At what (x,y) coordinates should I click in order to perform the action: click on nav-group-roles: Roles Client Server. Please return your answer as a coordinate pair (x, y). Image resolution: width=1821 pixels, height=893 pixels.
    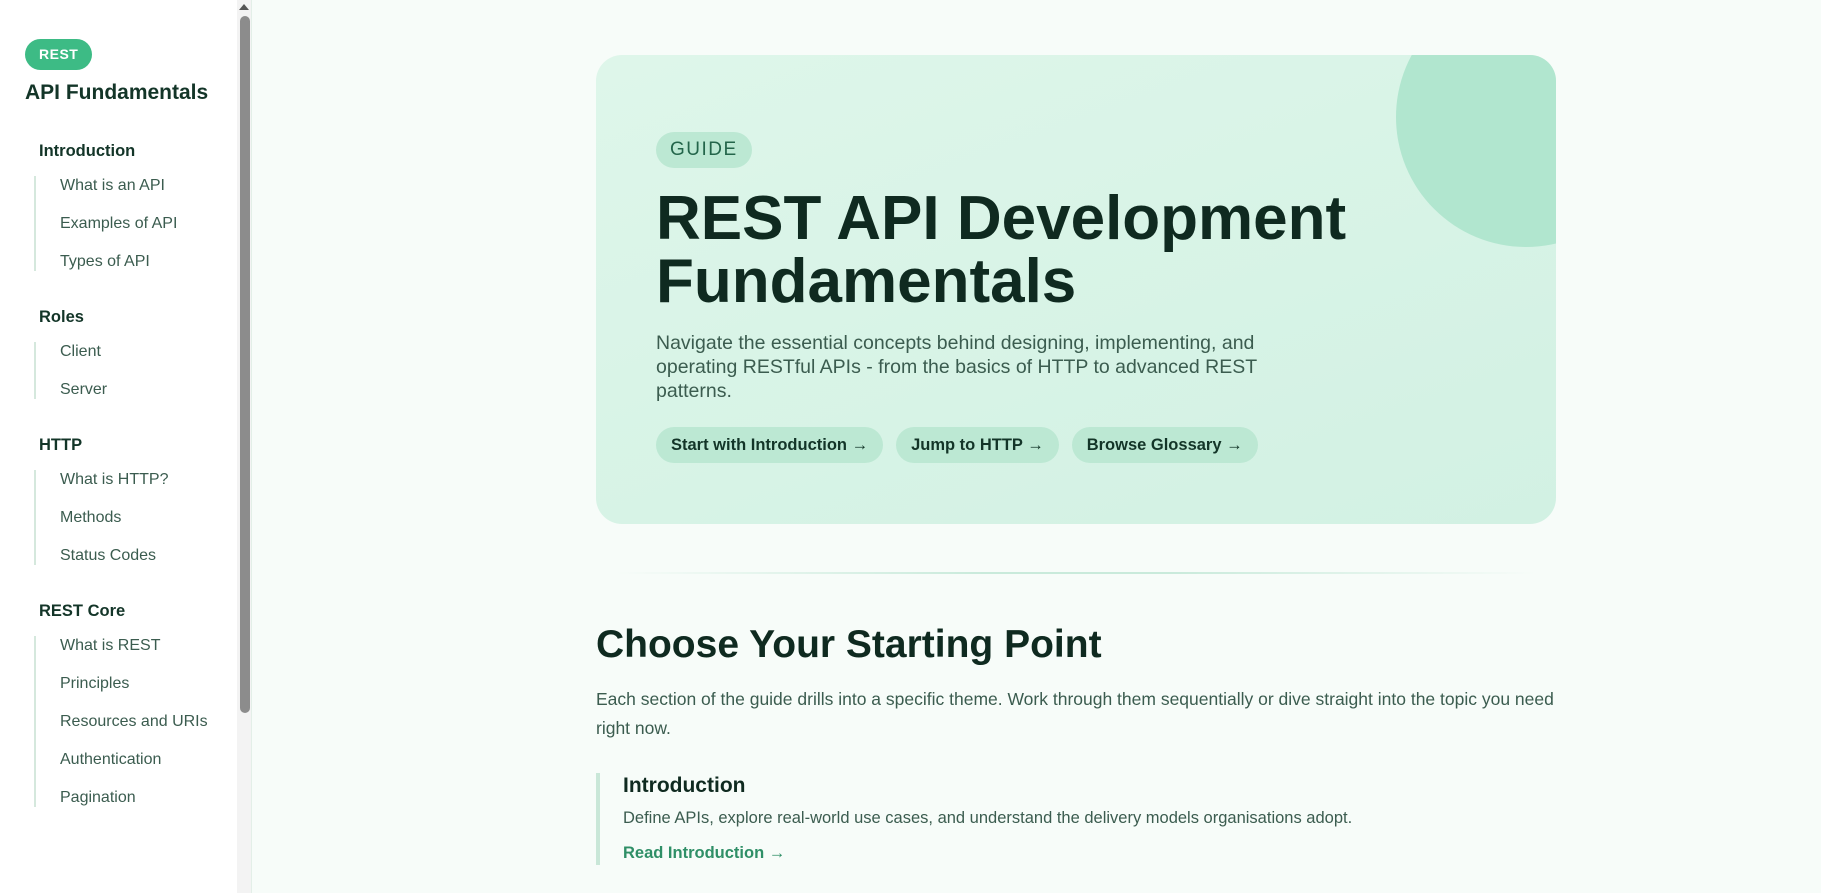
    Looking at the image, I should click on (138, 353).